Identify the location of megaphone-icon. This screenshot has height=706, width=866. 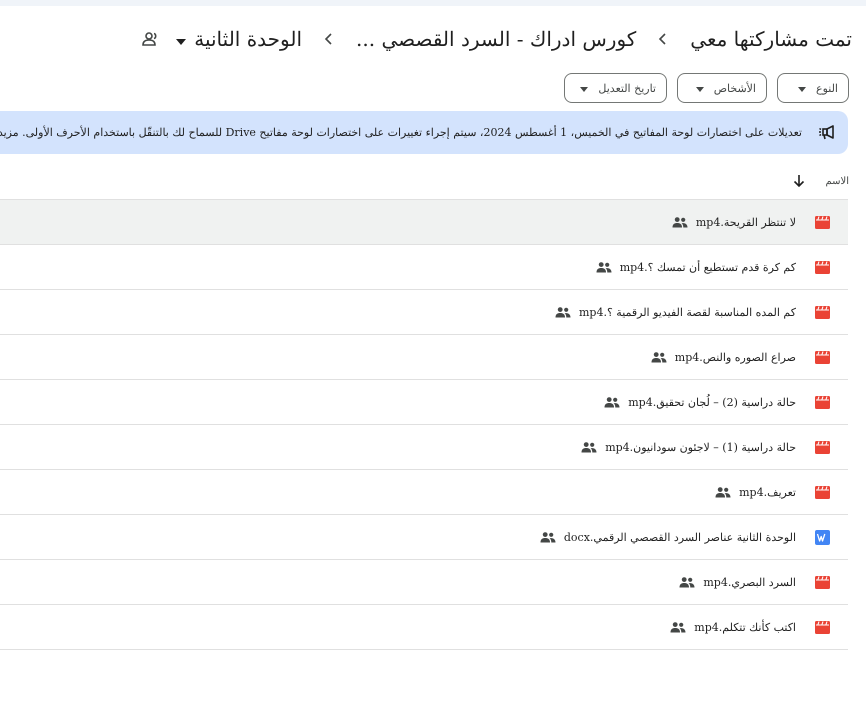
(827, 133).